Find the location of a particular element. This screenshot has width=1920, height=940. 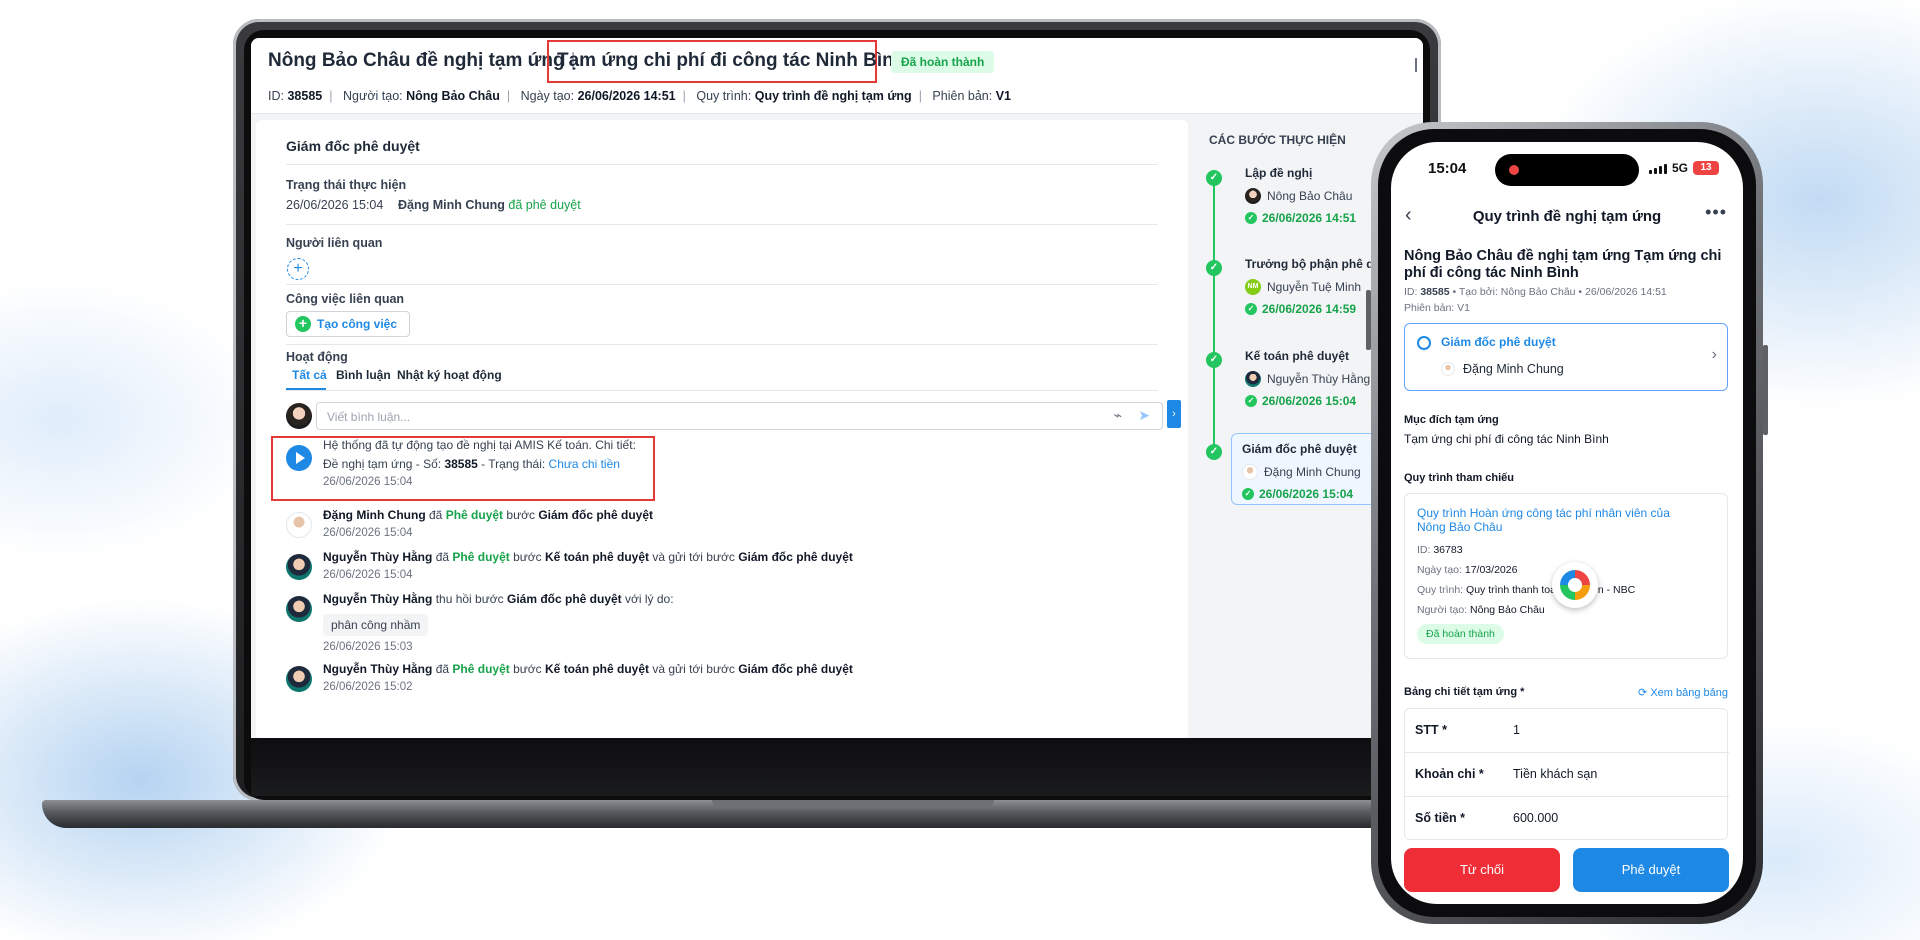

pending-icon is located at coordinates (1424, 343).